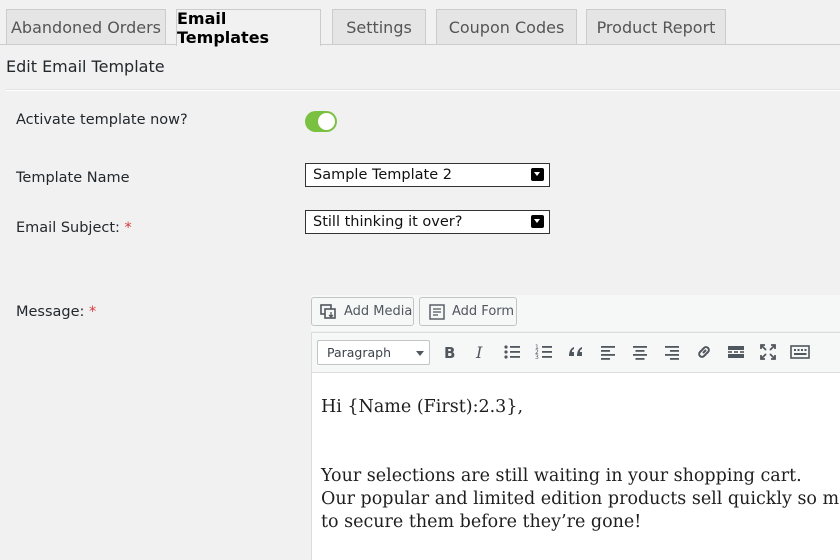 This screenshot has width=840, height=560. I want to click on message-label: Message: *, so click(56, 312).